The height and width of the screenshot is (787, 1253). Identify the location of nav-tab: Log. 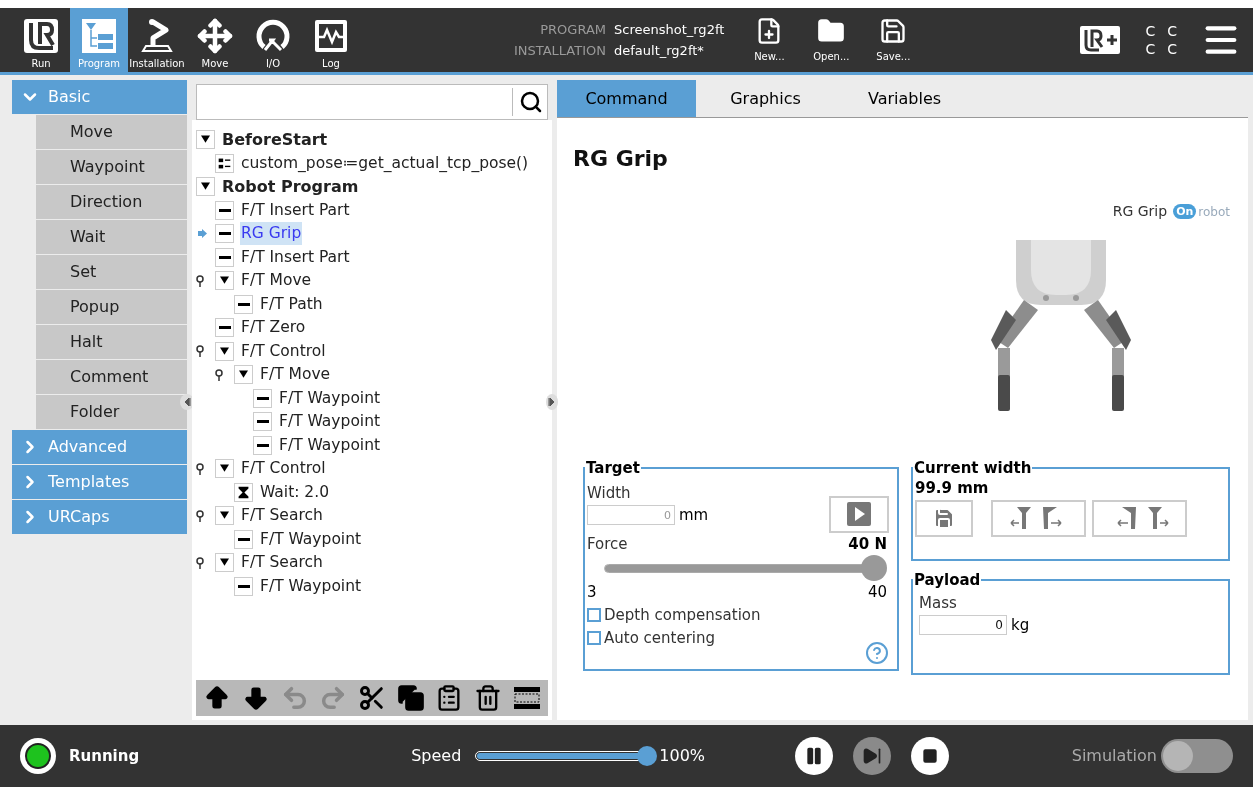
(331, 40).